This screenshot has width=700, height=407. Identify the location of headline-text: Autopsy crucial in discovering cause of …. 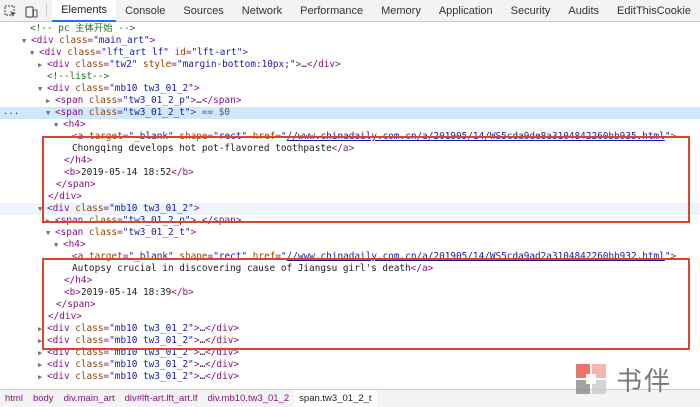
(241, 268).